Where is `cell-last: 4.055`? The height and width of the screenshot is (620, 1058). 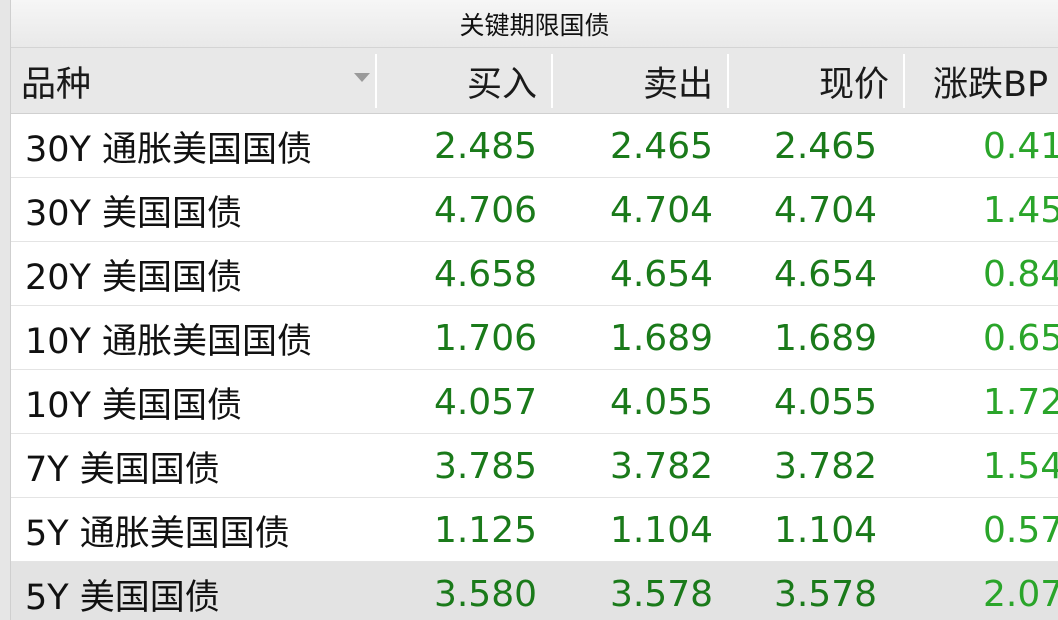 cell-last: 4.055 is located at coordinates (825, 402).